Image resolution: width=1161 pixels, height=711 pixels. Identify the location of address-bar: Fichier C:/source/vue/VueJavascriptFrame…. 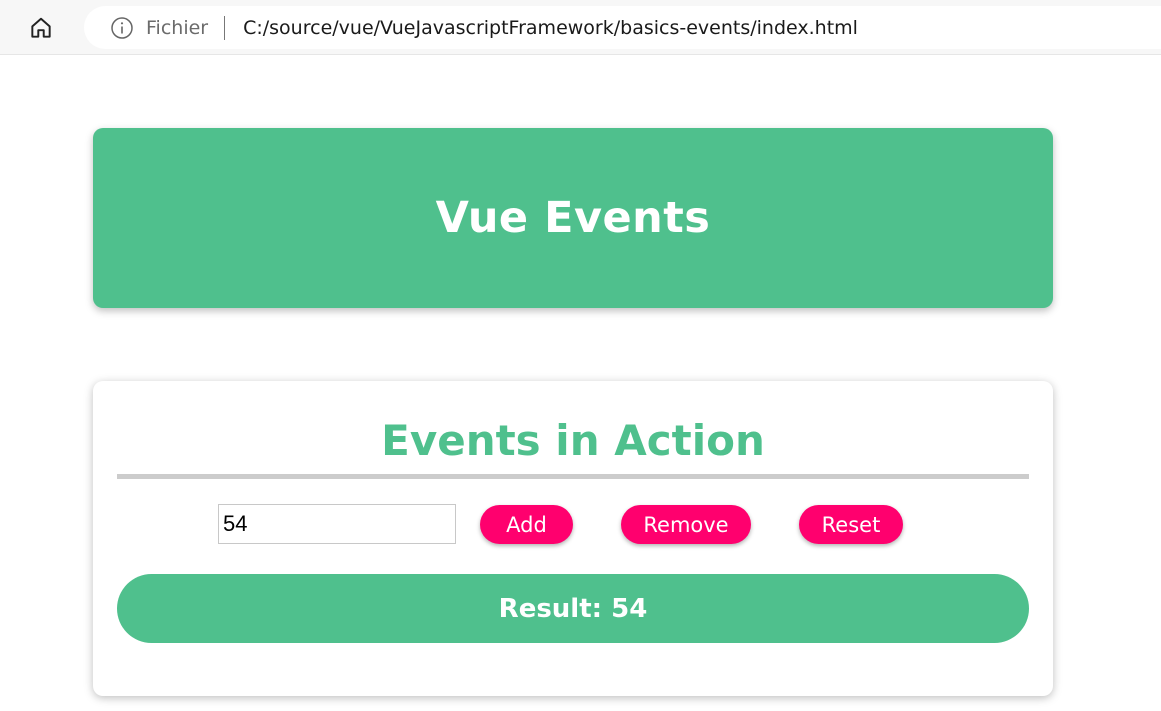
(622, 27).